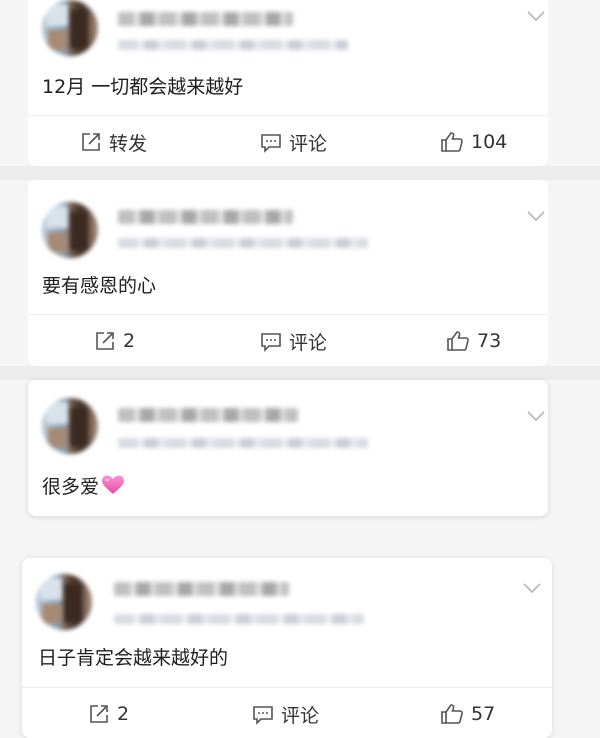 This screenshot has height=738, width=600. I want to click on like-count: 57, so click(483, 714).